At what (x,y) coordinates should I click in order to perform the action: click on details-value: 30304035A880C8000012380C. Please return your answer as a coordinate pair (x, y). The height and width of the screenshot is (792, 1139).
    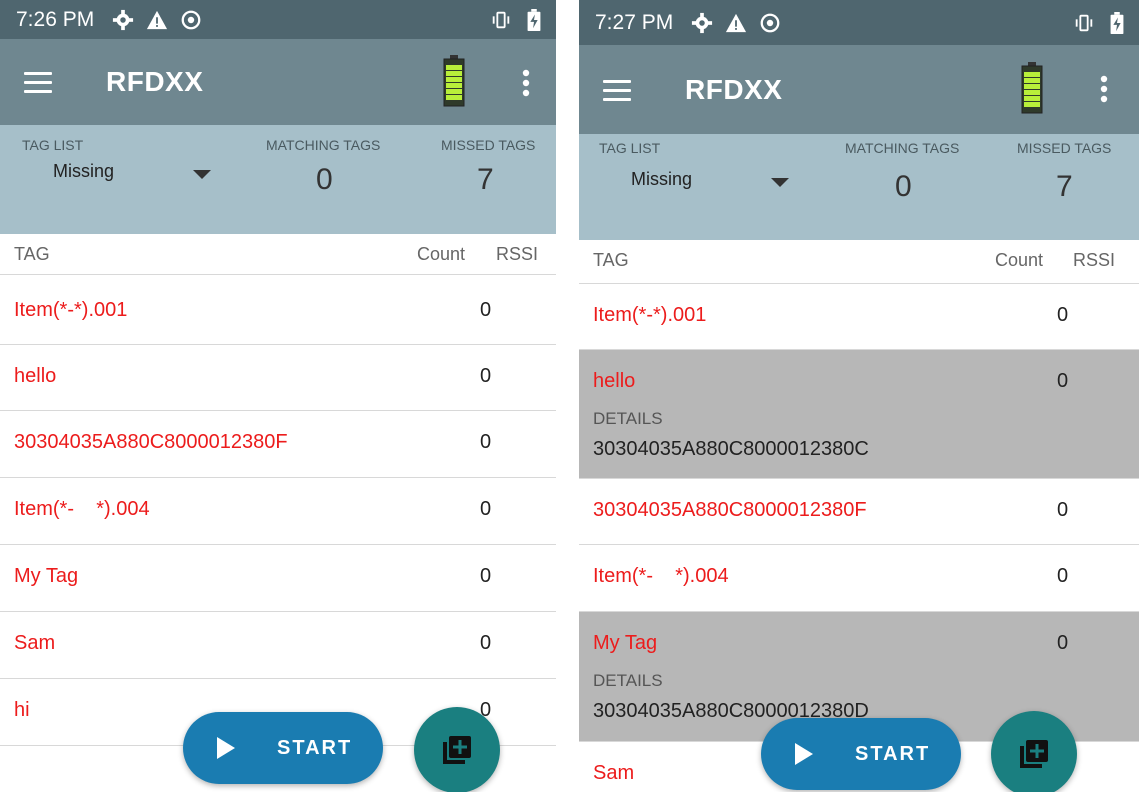
    Looking at the image, I should click on (731, 449).